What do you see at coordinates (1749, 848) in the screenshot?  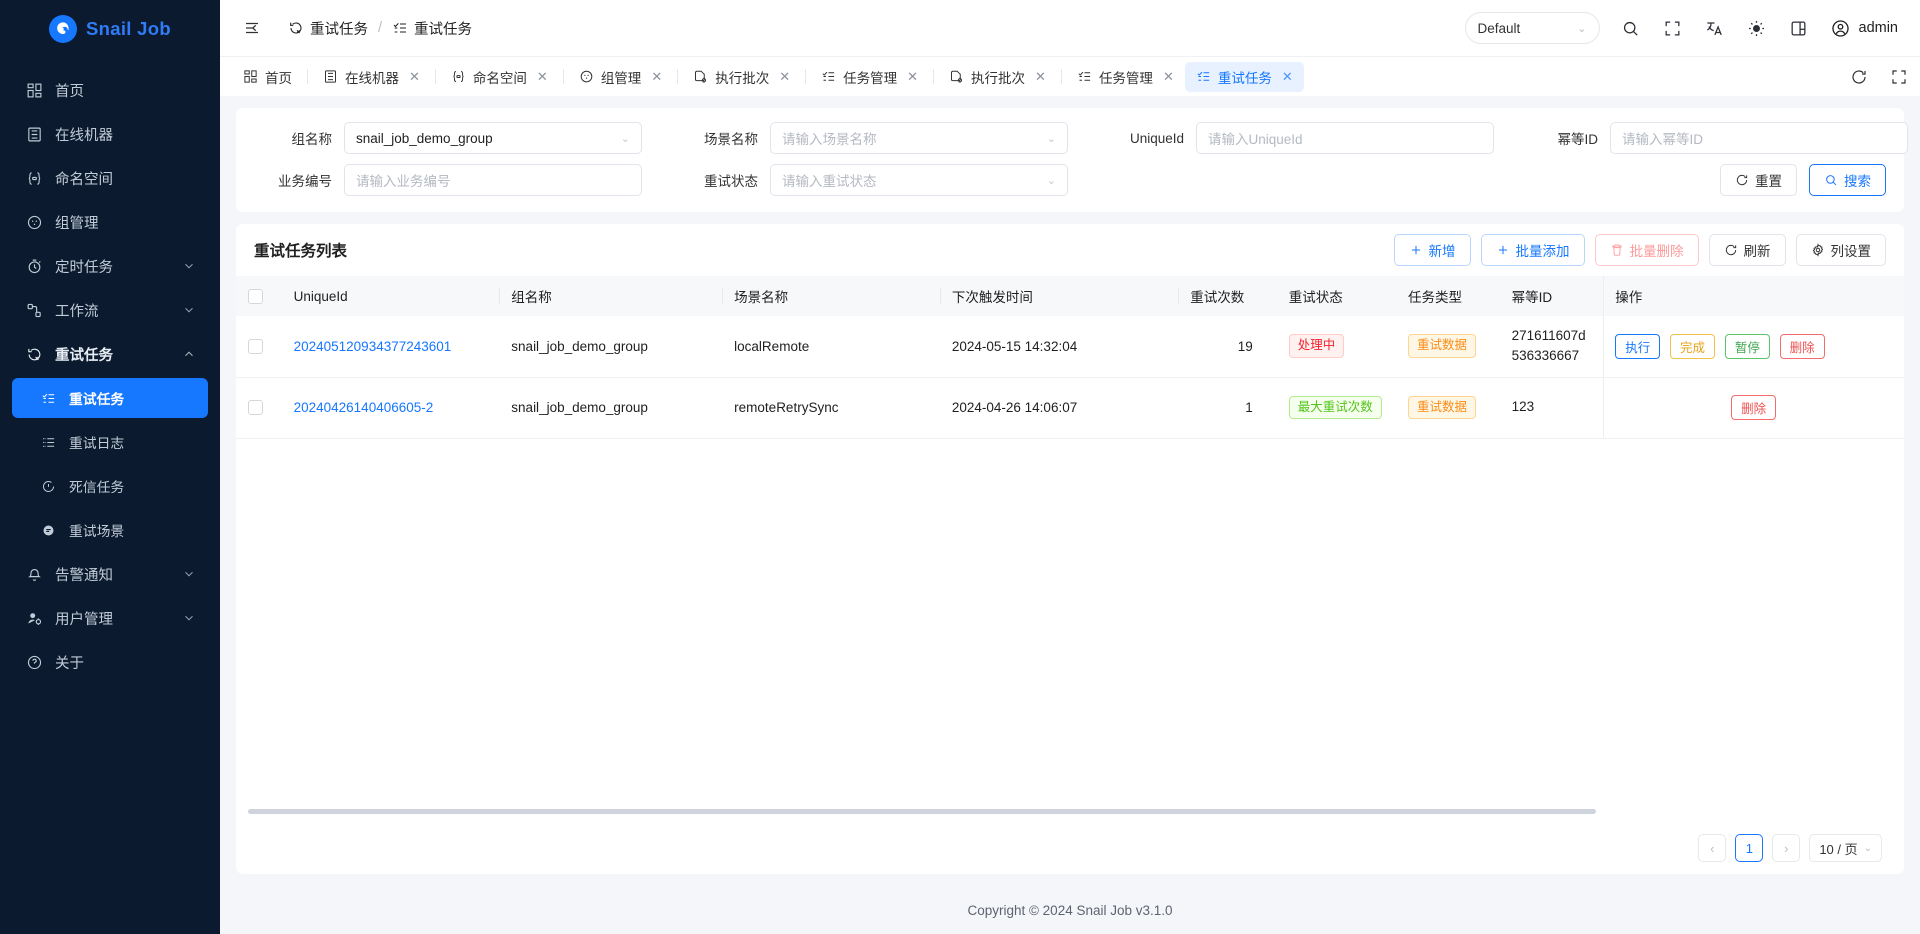 I see `pagination-page-1: 1` at bounding box center [1749, 848].